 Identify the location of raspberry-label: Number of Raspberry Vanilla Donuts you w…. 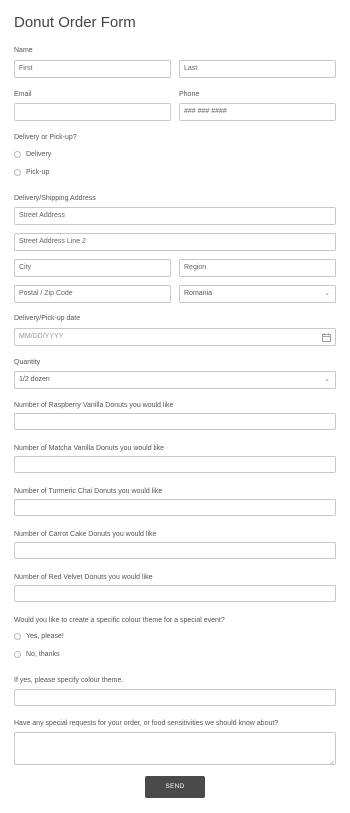
(94, 405).